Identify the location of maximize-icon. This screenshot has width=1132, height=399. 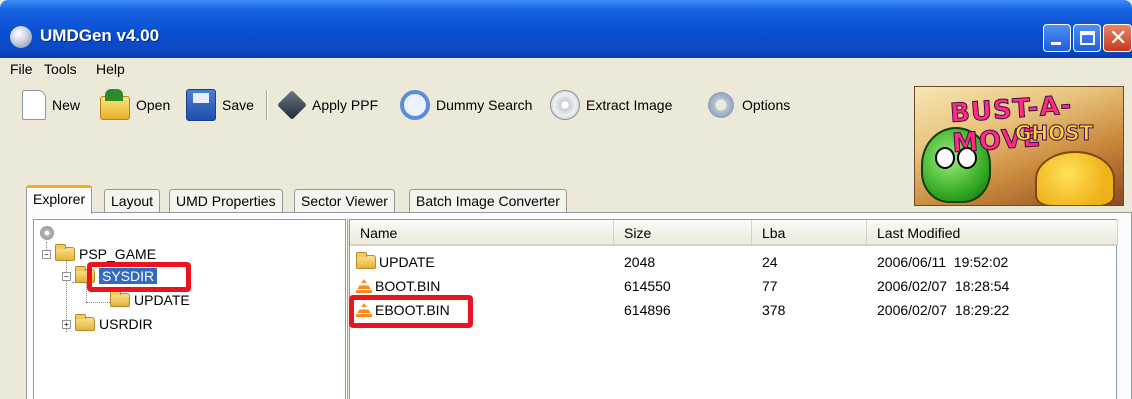
(1087, 38).